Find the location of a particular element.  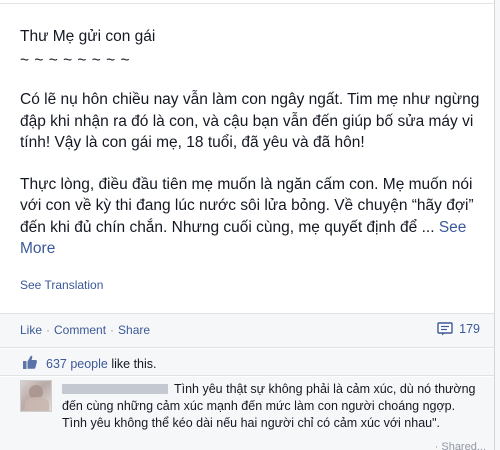

post-decoration: ~ ~ ~ ~ ~ ~ ~ ~ is located at coordinates (75, 60).